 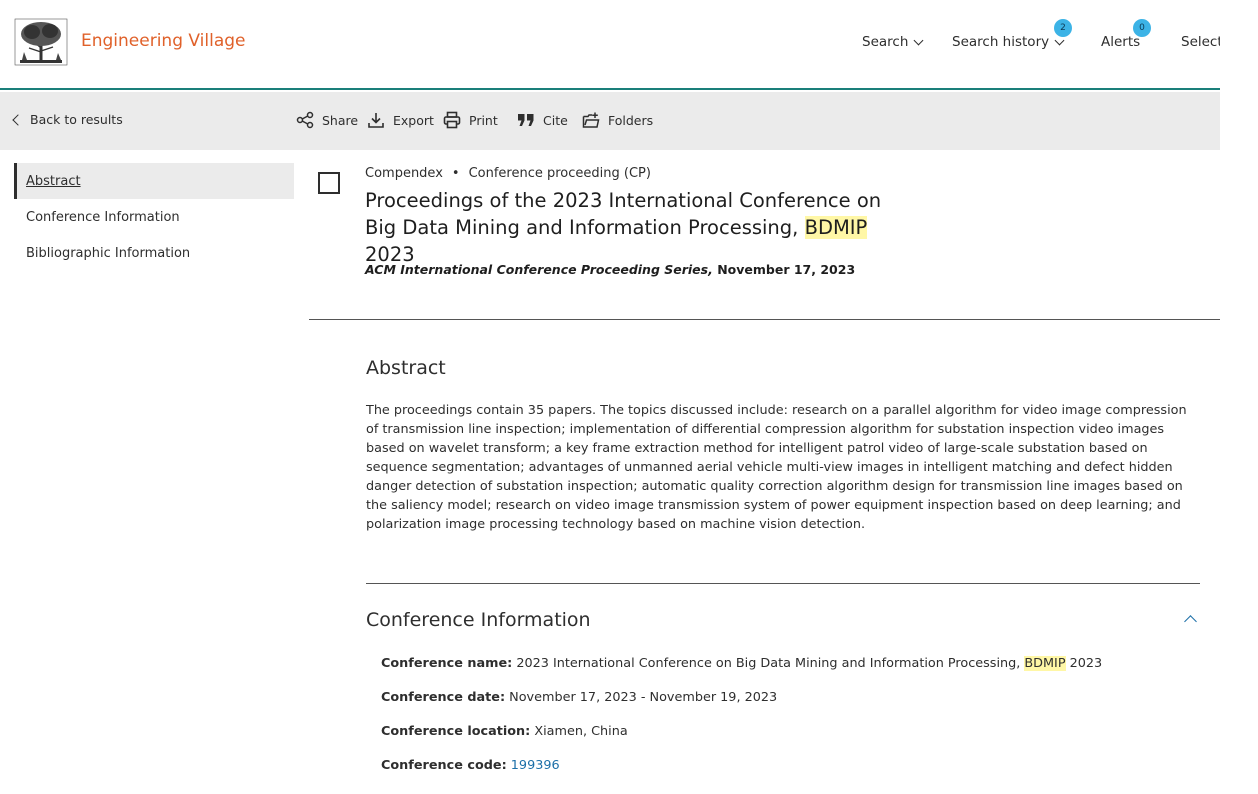 What do you see at coordinates (555, 120) in the screenshot?
I see `cite-label: Cite` at bounding box center [555, 120].